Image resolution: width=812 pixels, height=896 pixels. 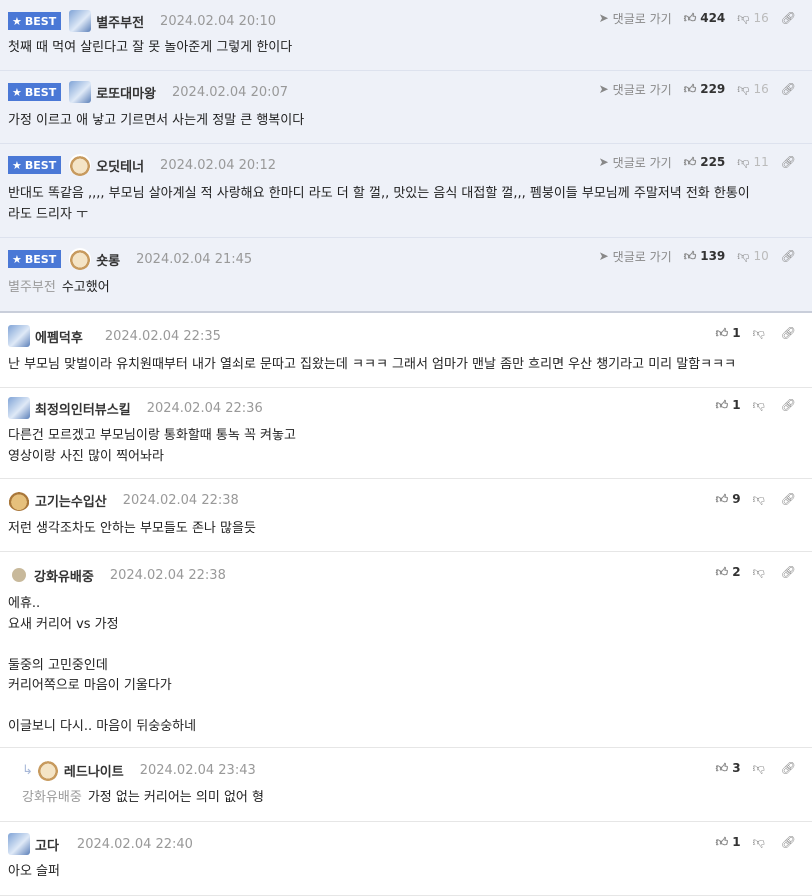 I want to click on comment-date: 2024.02.04 22:36, so click(x=204, y=408).